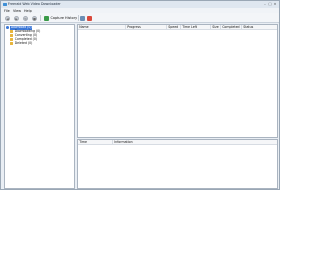 The image size is (320, 270). Describe the element at coordinates (177, 164) in the screenshot. I see `log-panel: Time Information` at that location.